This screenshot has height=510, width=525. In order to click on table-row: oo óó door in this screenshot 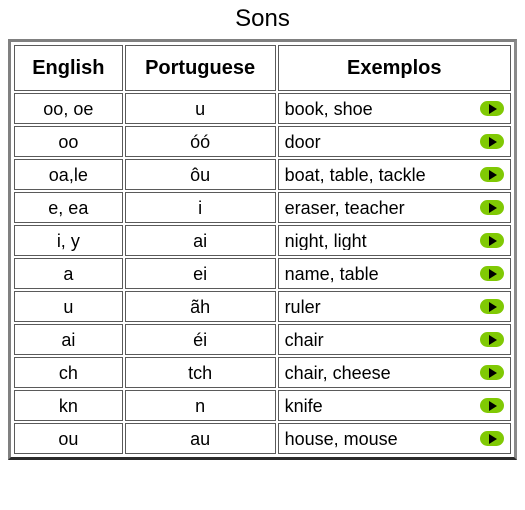, I will do `click(262, 141)`.